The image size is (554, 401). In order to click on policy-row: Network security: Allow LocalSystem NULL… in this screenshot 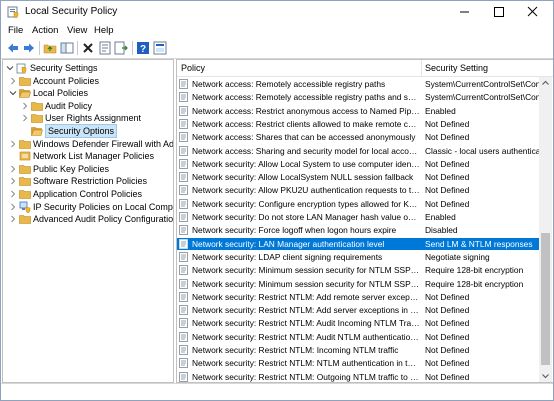, I will do `click(358, 177)`.